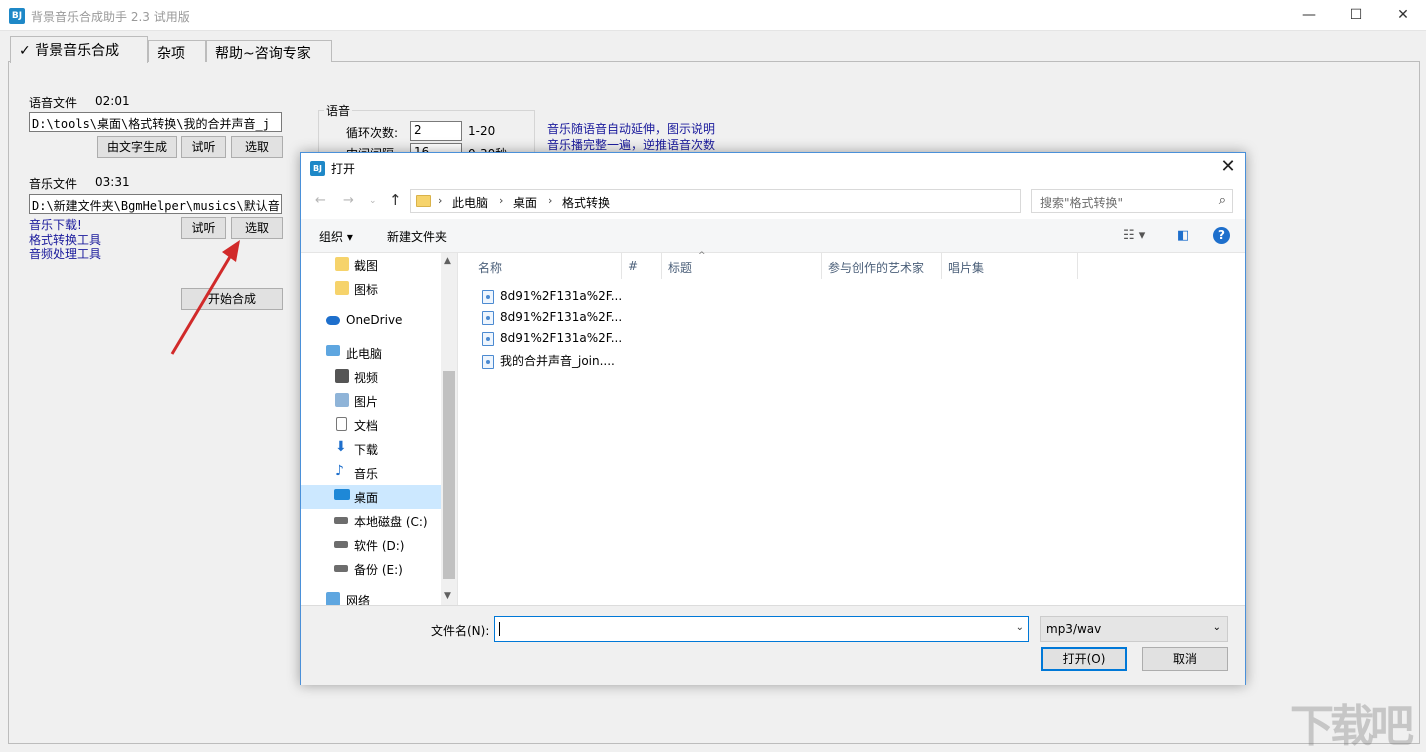 This screenshot has height=752, width=1426. What do you see at coordinates (366, 426) in the screenshot?
I see `nav-item-label: 文档` at bounding box center [366, 426].